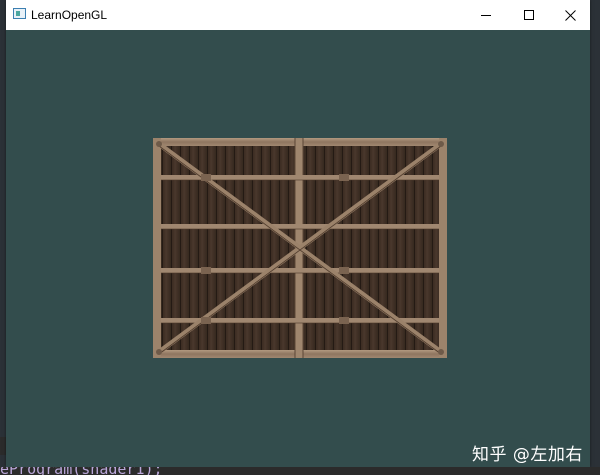 This screenshot has width=600, height=475. Describe the element at coordinates (298, 15) in the screenshot. I see `title-bar: LearnOpenGL` at that location.